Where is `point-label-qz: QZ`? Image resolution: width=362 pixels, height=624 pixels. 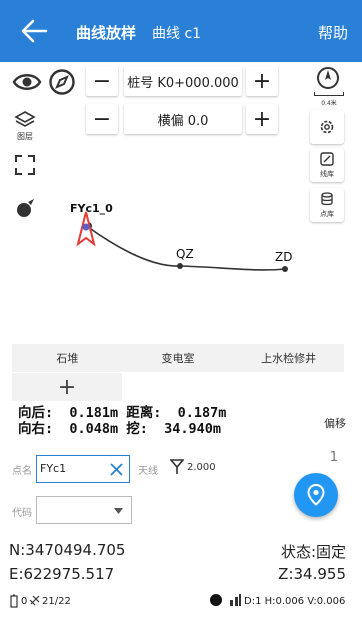 point-label-qz: QZ is located at coordinates (185, 254).